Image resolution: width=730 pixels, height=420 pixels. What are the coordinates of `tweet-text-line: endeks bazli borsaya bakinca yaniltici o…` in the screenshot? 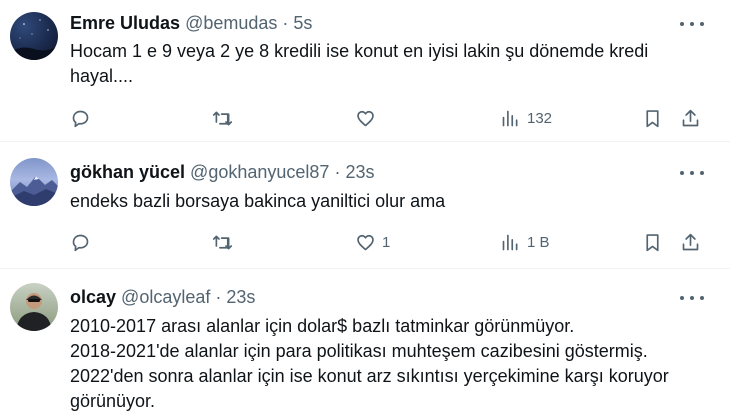 It's located at (258, 201).